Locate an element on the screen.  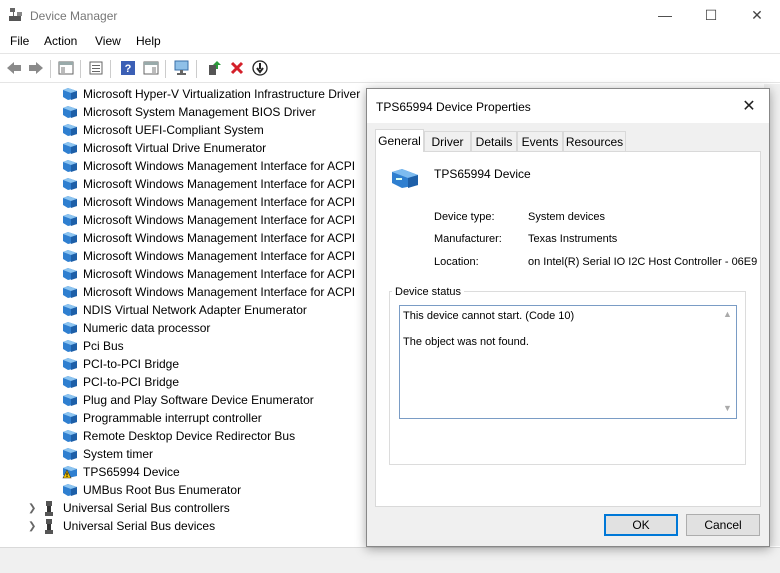
tree-item: NDIS Virtual Network Adapter Enumerator is located at coordinates (184, 310).